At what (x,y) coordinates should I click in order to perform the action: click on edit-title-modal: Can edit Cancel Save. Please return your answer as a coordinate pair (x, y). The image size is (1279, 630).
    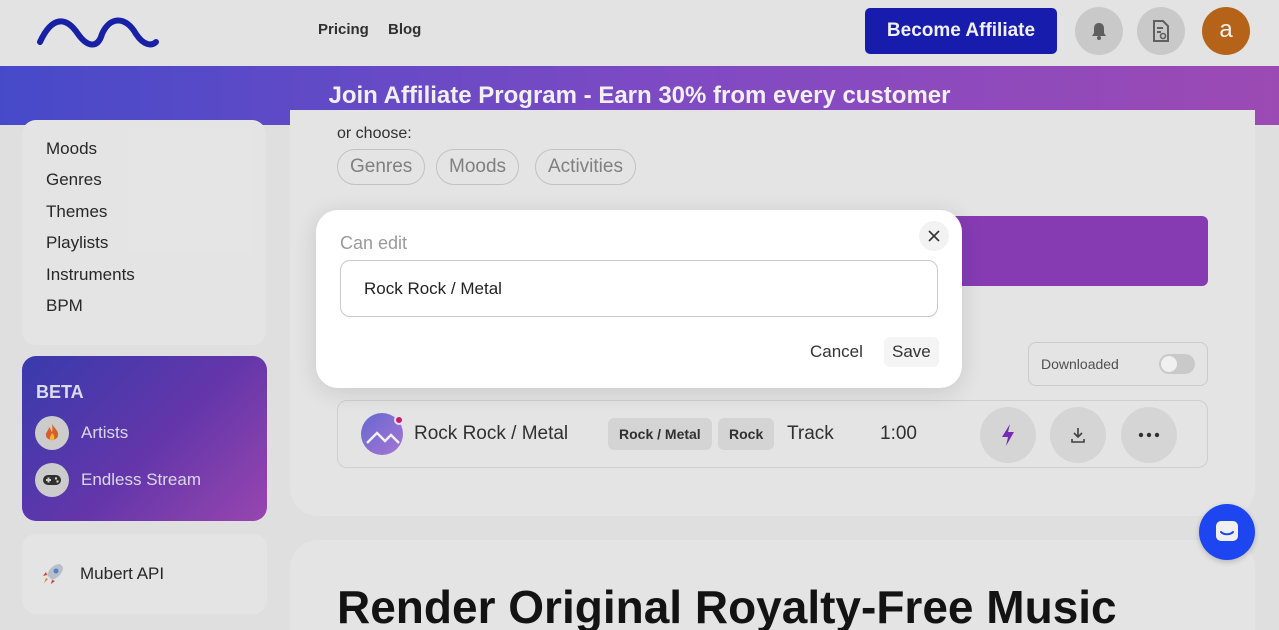
    Looking at the image, I should click on (639, 299).